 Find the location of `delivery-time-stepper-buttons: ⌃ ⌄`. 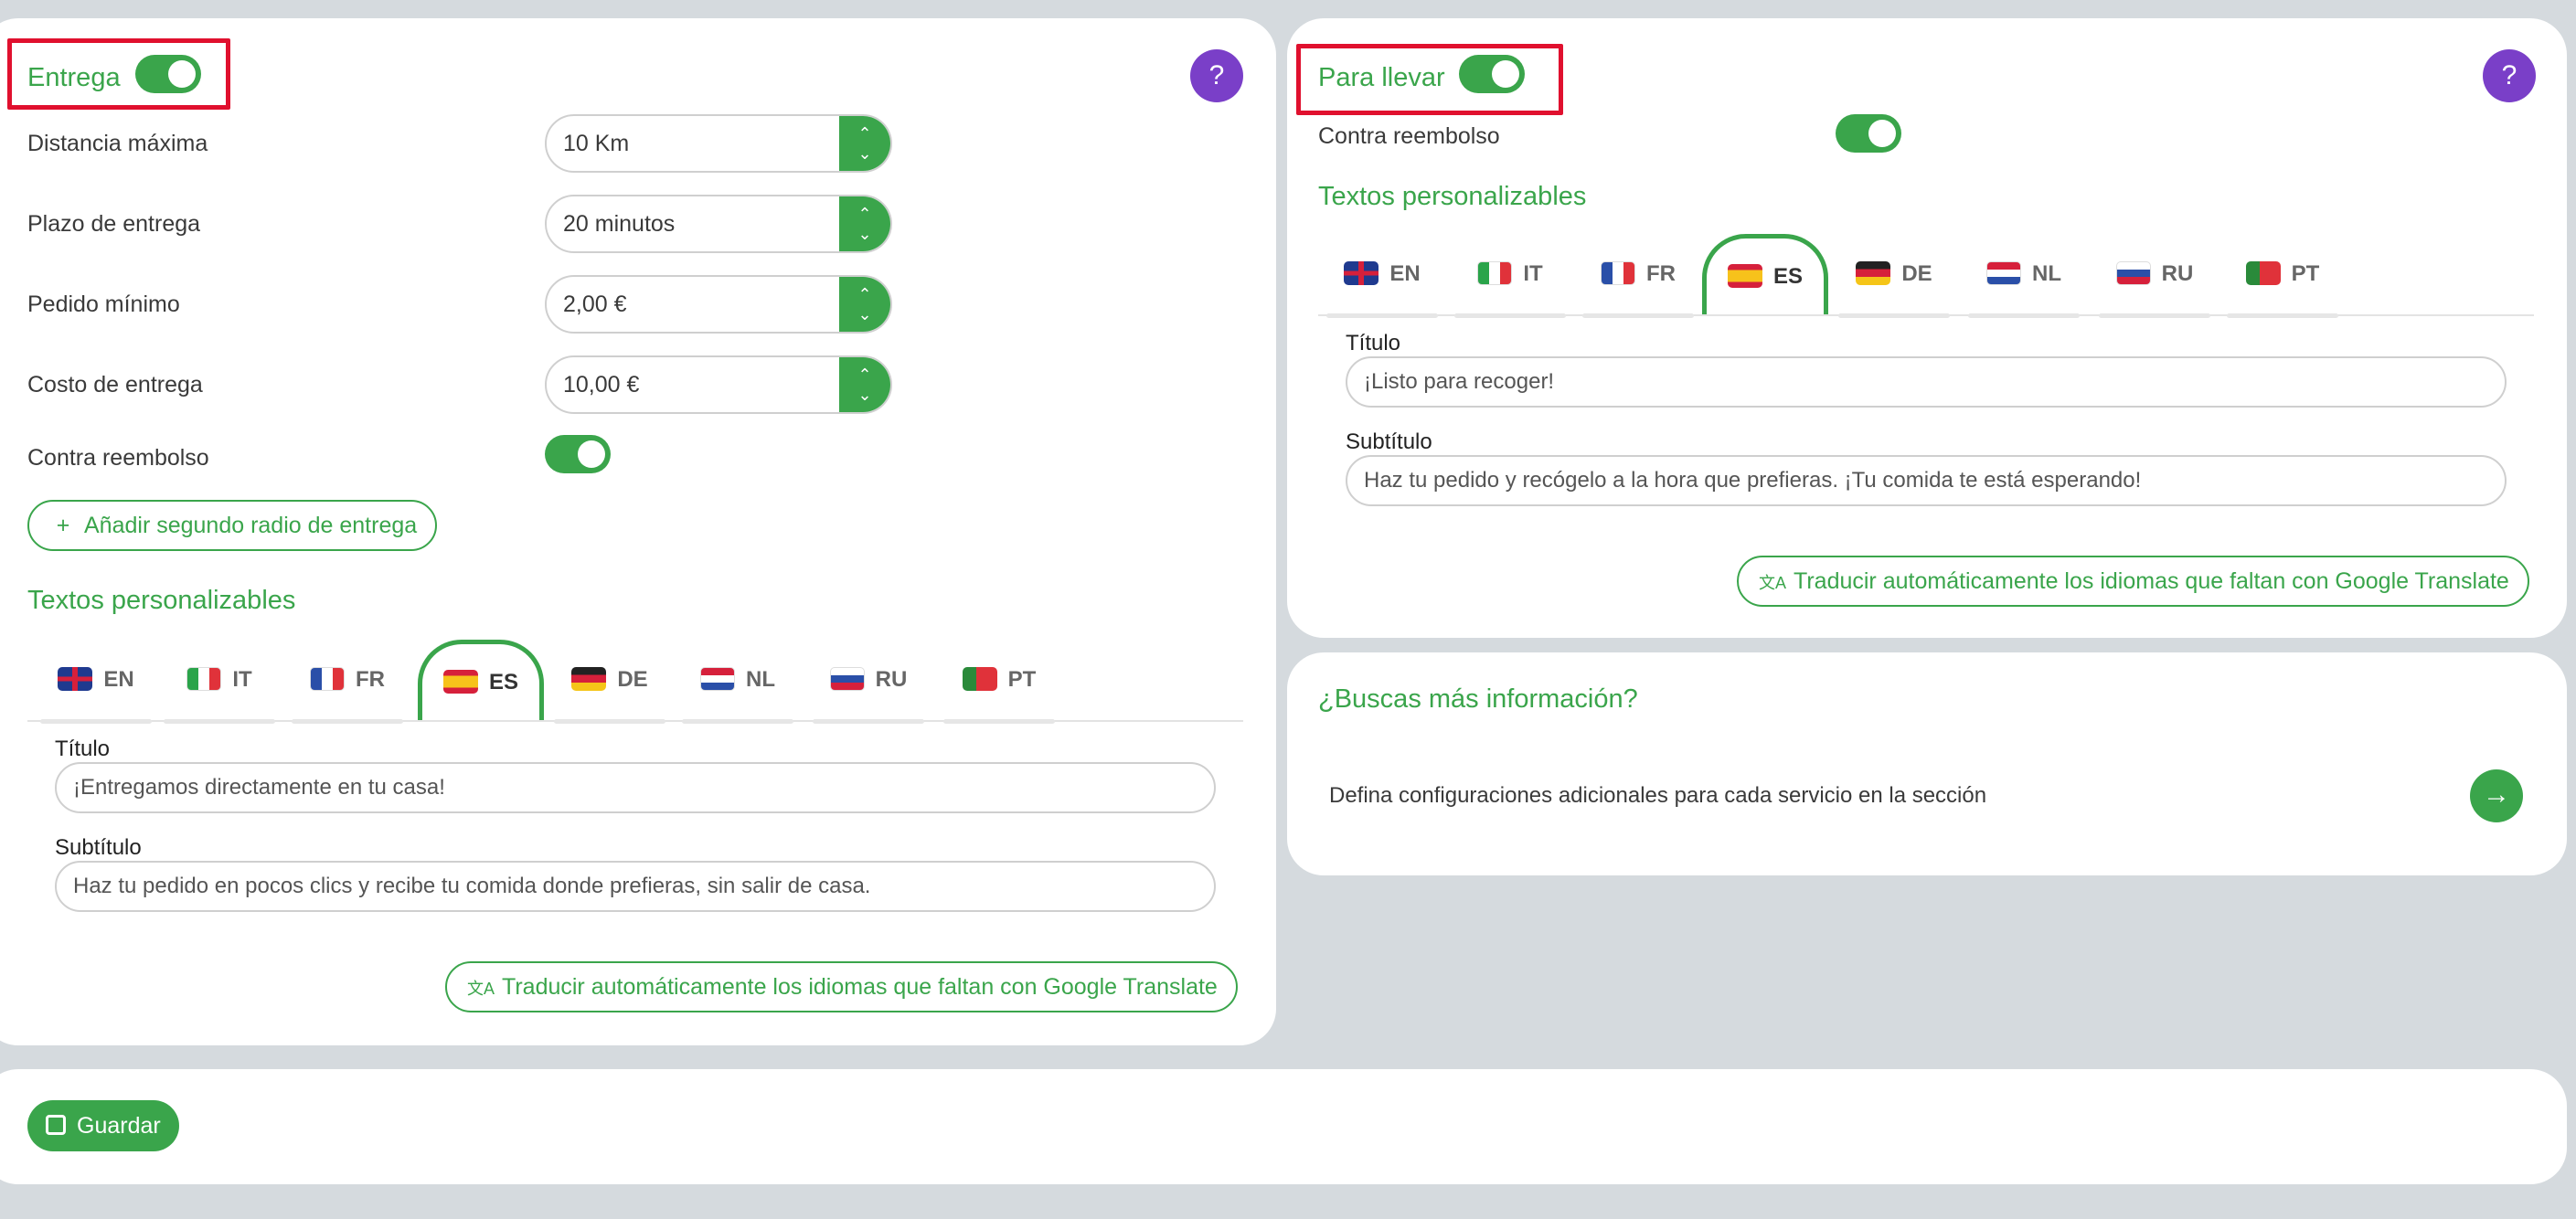

delivery-time-stepper-buttons: ⌃ ⌄ is located at coordinates (864, 223).